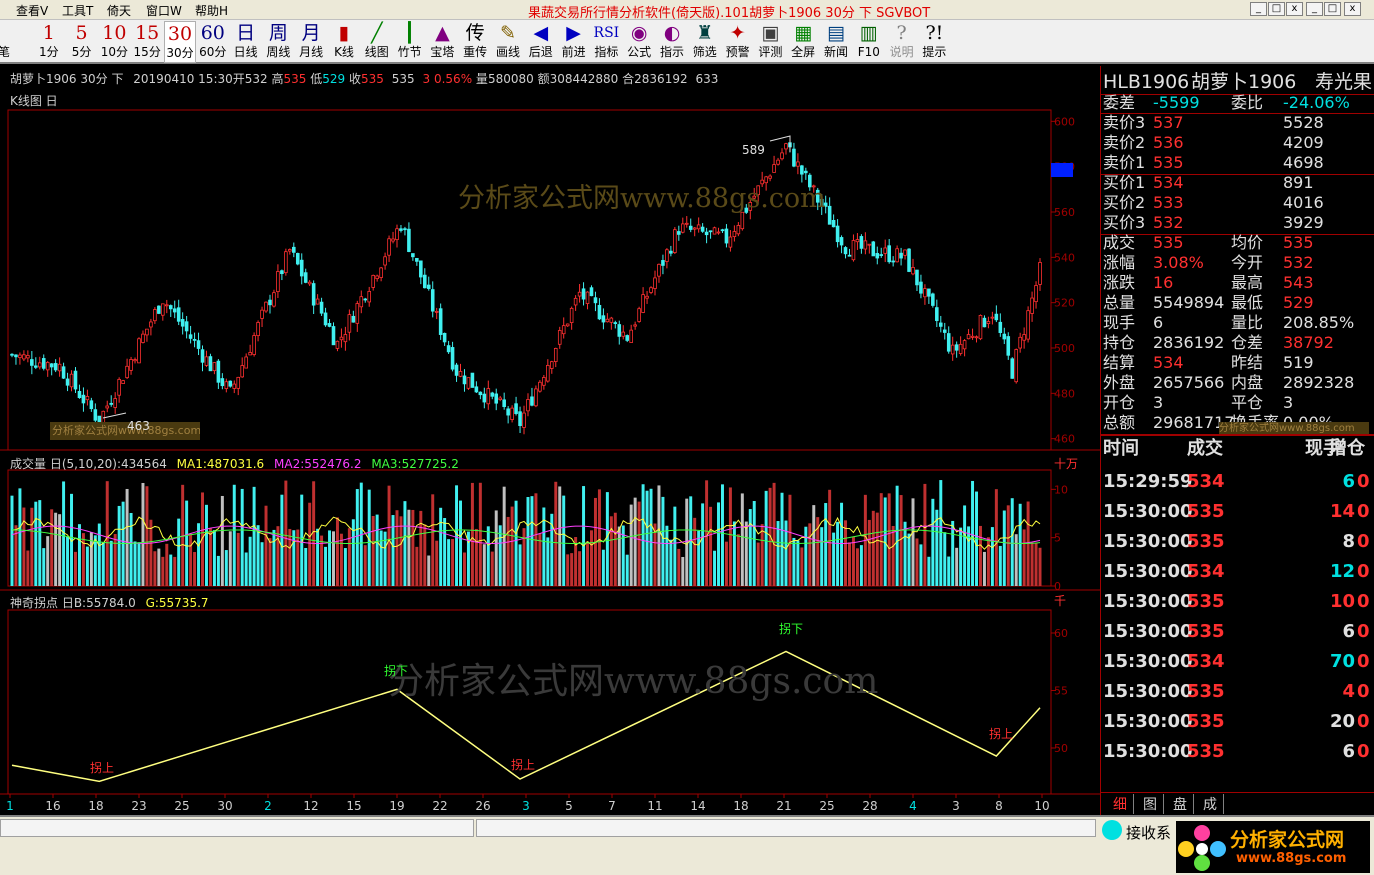  What do you see at coordinates (256, 79) in the screenshot?
I see `info-open: 532` at bounding box center [256, 79].